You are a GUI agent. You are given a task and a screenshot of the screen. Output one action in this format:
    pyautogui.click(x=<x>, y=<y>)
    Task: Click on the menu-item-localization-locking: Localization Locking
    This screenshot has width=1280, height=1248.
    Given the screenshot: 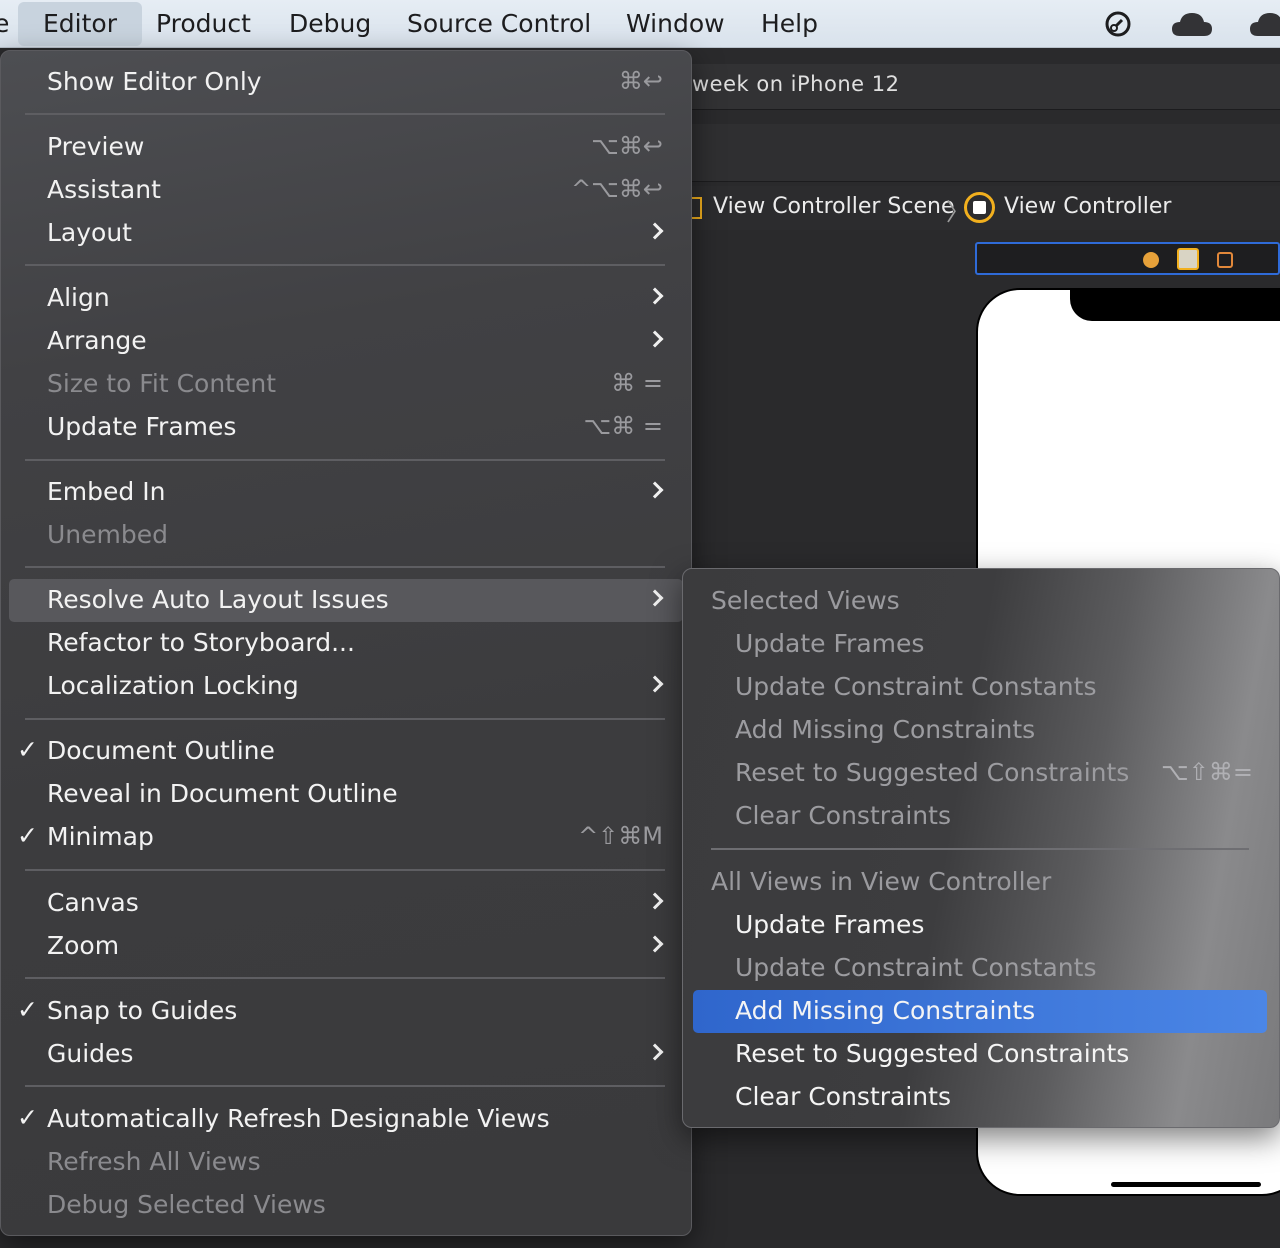 What is the action you would take?
    pyautogui.click(x=346, y=686)
    